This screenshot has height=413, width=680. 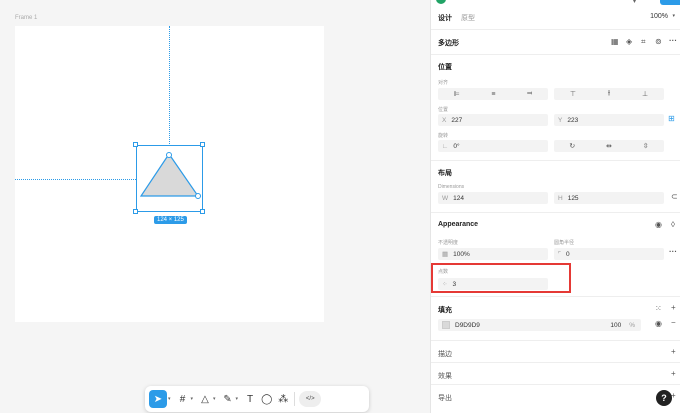 What do you see at coordinates (609, 146) in the screenshot?
I see `flip-horizontal-icon: ⇹` at bounding box center [609, 146].